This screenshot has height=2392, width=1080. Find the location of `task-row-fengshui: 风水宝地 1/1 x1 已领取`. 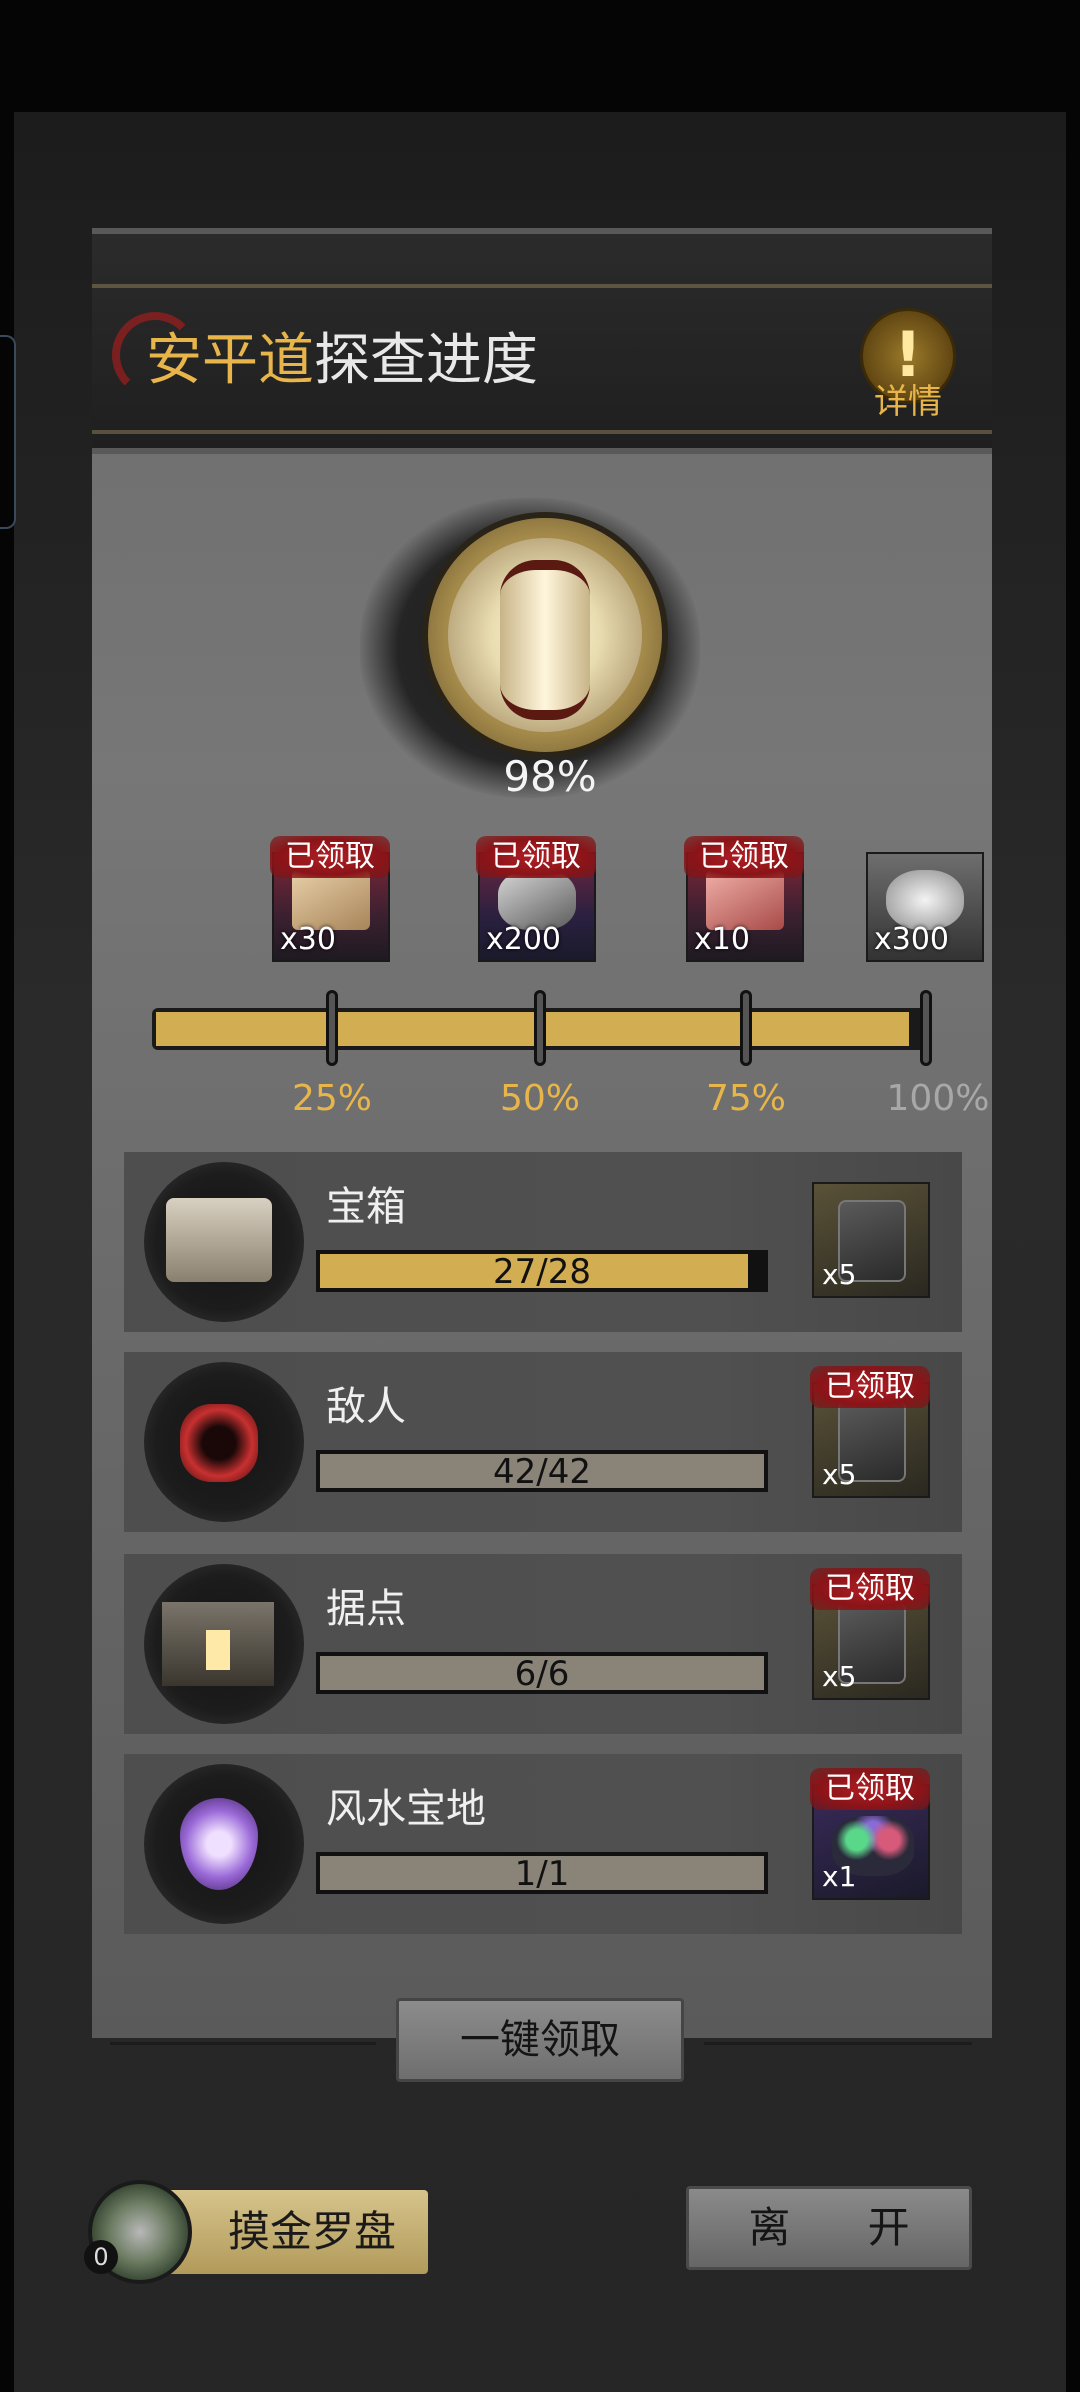

task-row-fengshui: 风水宝地 1/1 x1 已领取 is located at coordinates (543, 1844).